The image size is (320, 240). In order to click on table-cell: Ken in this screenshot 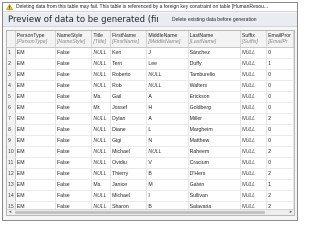, I will do `click(129, 53)`.